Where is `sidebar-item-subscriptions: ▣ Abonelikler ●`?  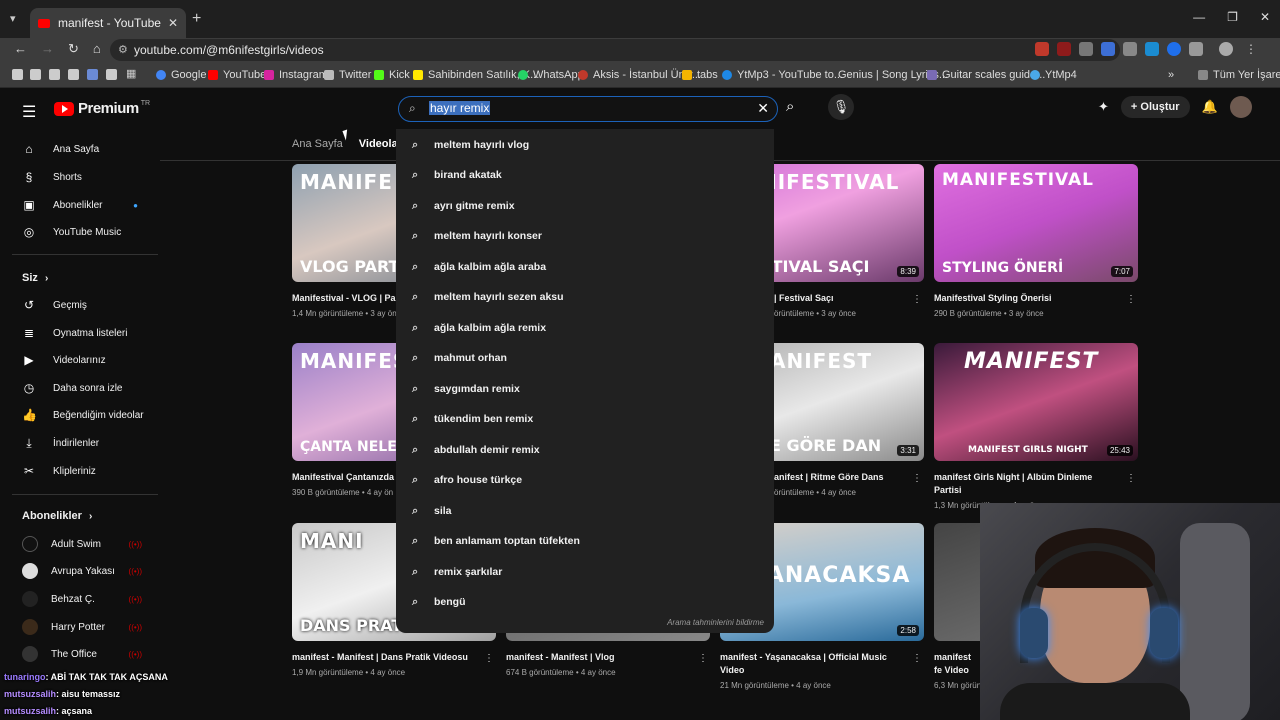
sidebar-item-subscriptions: ▣ Abonelikler ● is located at coordinates (92, 205).